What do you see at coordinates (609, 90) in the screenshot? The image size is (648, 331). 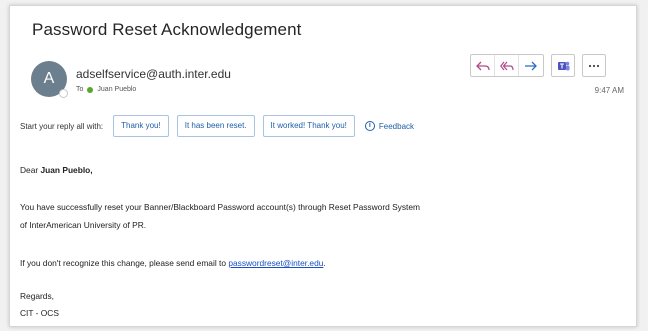 I see `received-time: 9:47 AM` at bounding box center [609, 90].